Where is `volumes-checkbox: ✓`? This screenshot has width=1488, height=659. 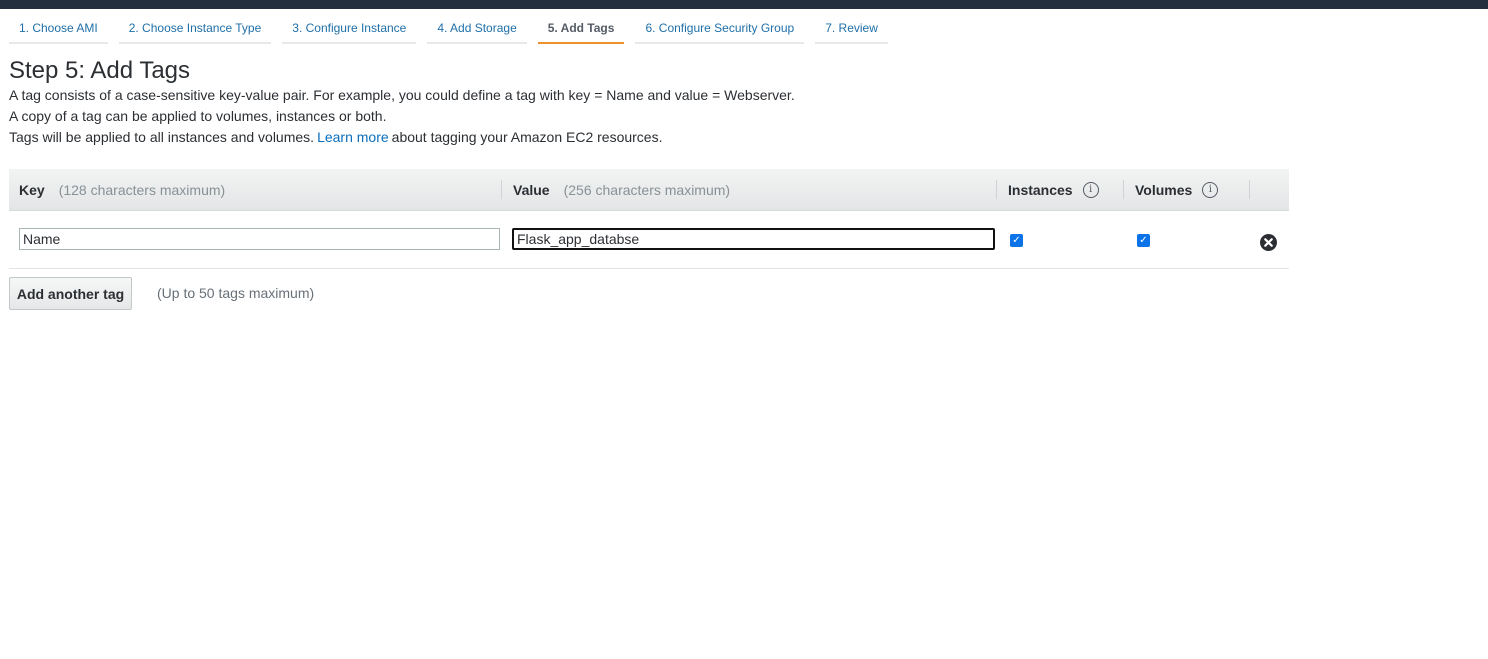
volumes-checkbox: ✓ is located at coordinates (1143, 240).